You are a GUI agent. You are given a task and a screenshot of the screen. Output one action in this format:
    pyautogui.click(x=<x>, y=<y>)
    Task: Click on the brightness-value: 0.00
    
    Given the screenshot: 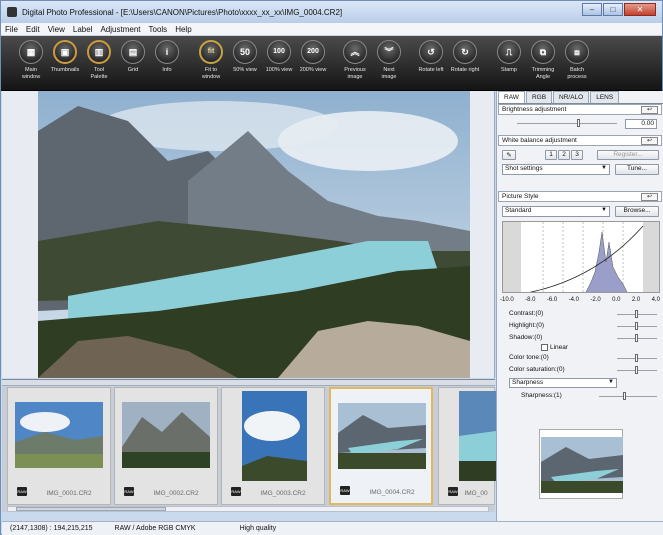 What is the action you would take?
    pyautogui.click(x=641, y=124)
    